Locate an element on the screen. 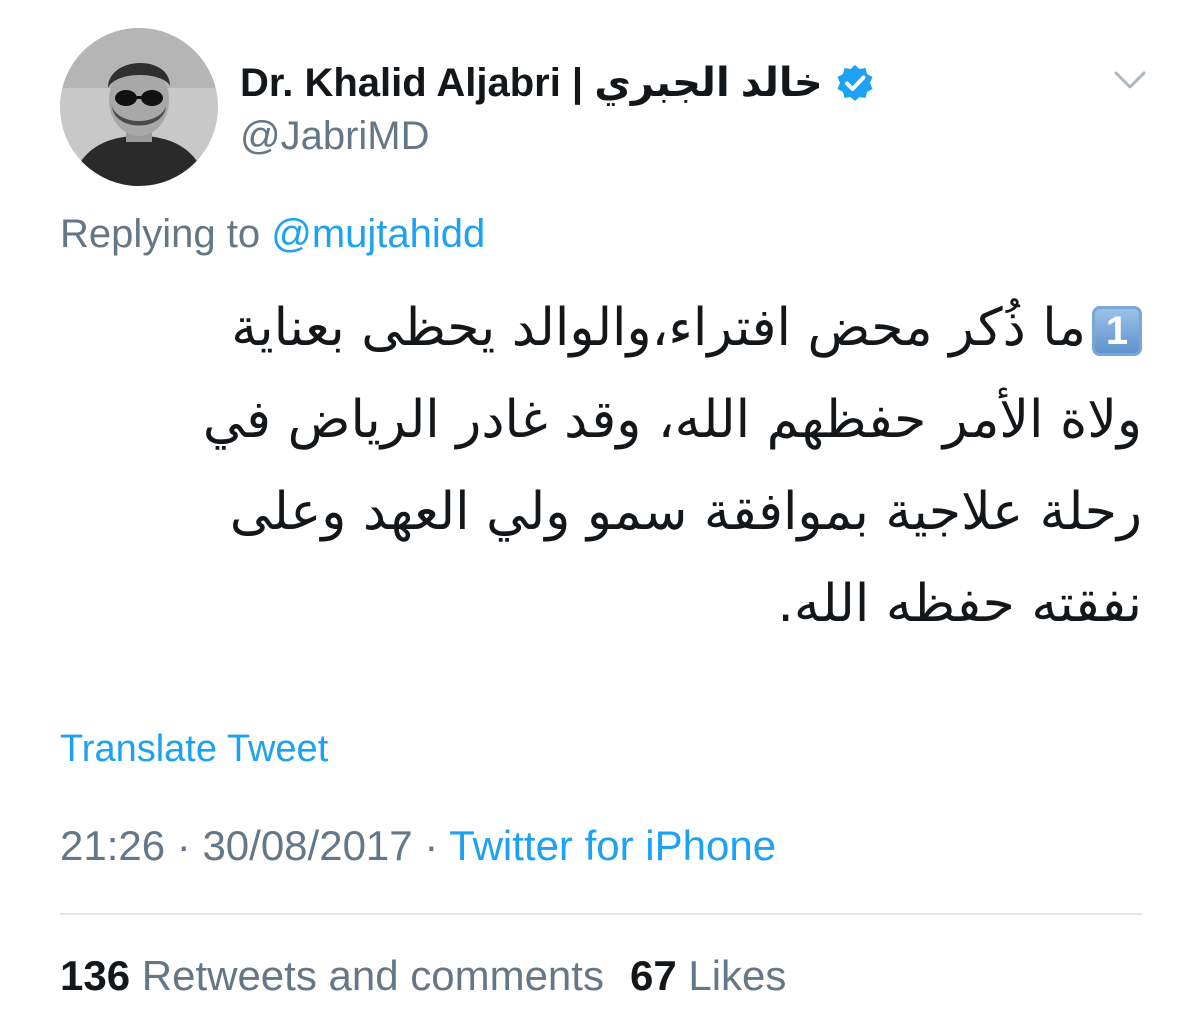 The image size is (1200, 1035). tweet-line: 1ما ذُكر محض افتراء،والوالد يحظى بعناية is located at coordinates (601, 328).